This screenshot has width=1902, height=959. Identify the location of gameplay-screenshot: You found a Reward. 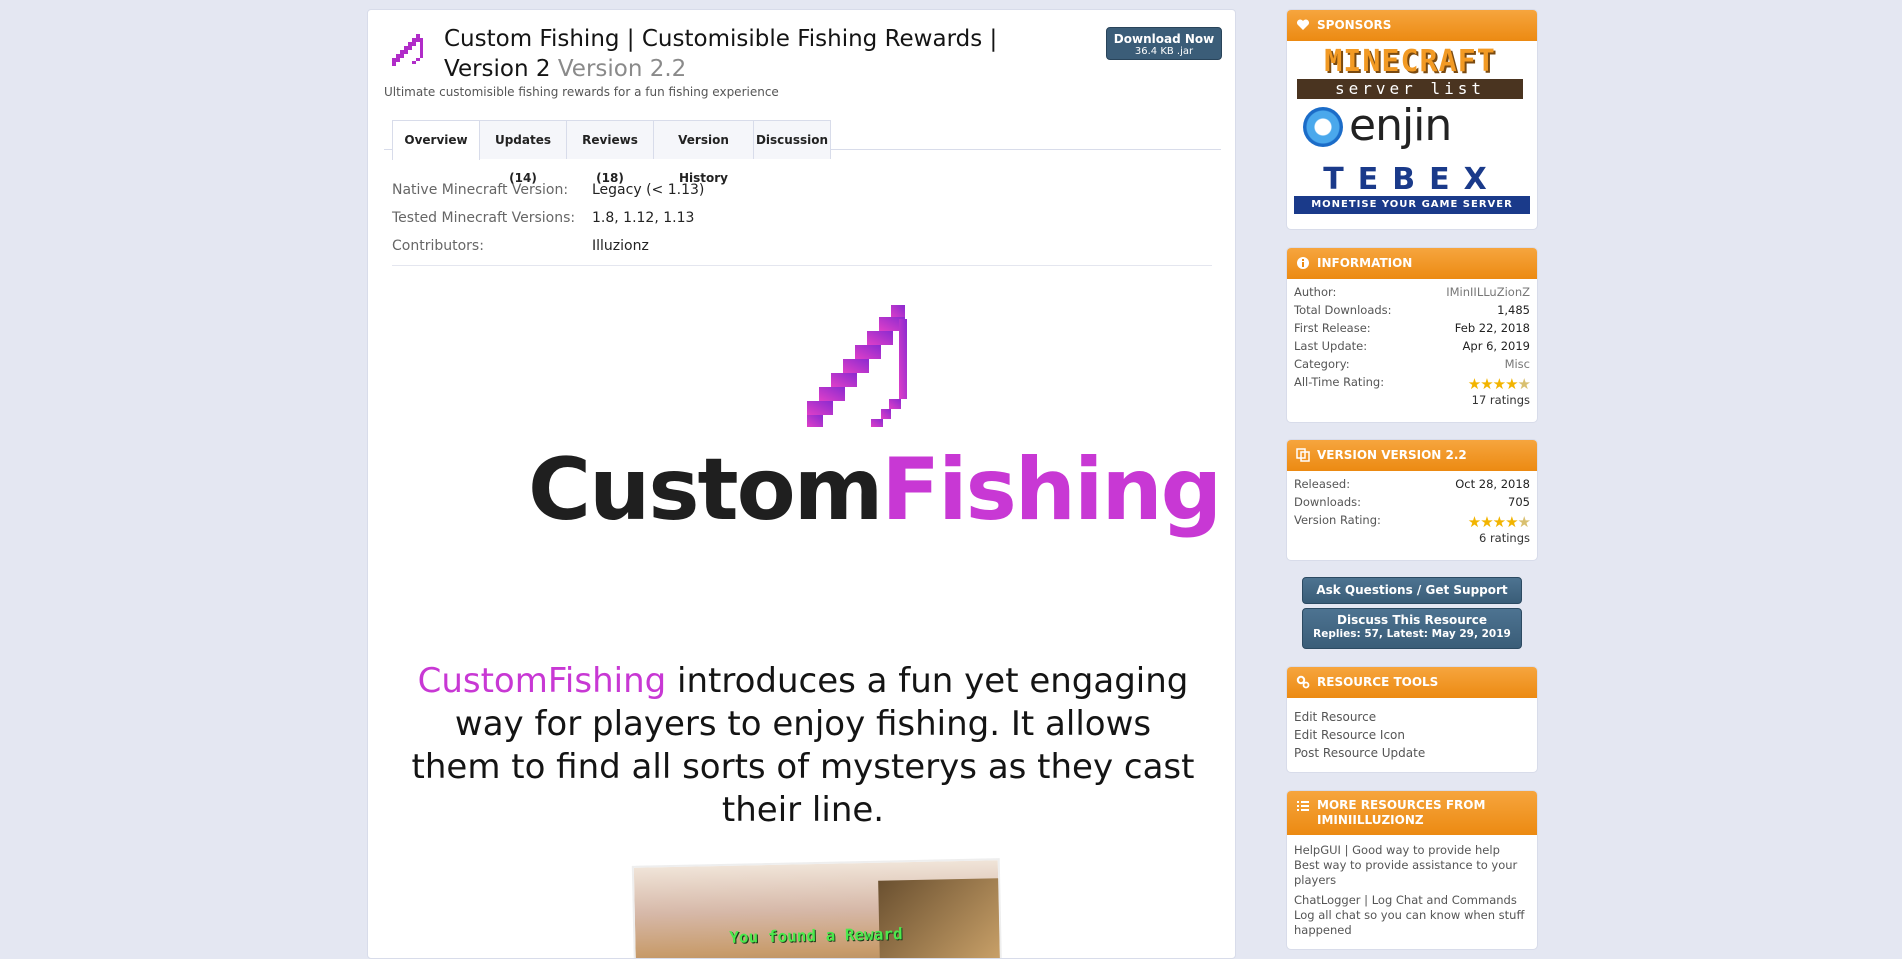
(817, 908).